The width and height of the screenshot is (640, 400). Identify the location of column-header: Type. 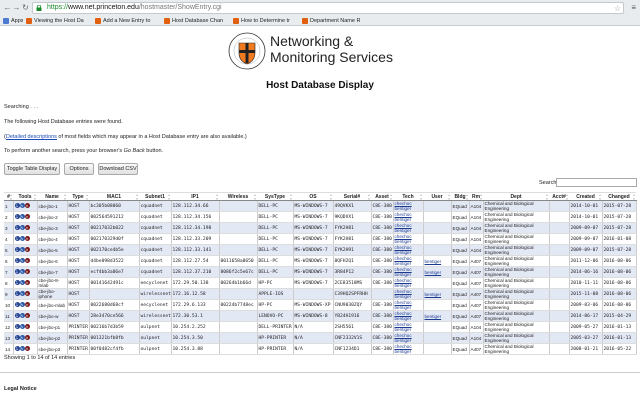
(78, 197).